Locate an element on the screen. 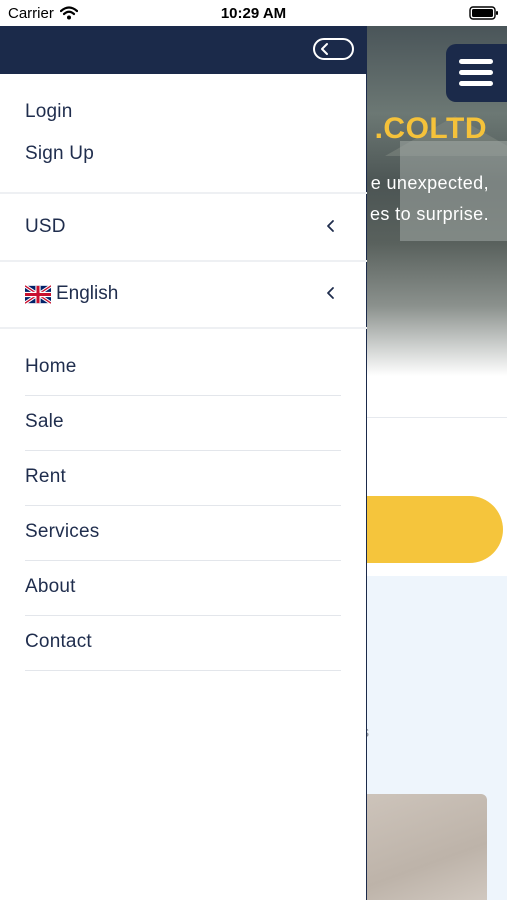 The image size is (507, 900). signup-link: Sign Up is located at coordinates (59, 154).